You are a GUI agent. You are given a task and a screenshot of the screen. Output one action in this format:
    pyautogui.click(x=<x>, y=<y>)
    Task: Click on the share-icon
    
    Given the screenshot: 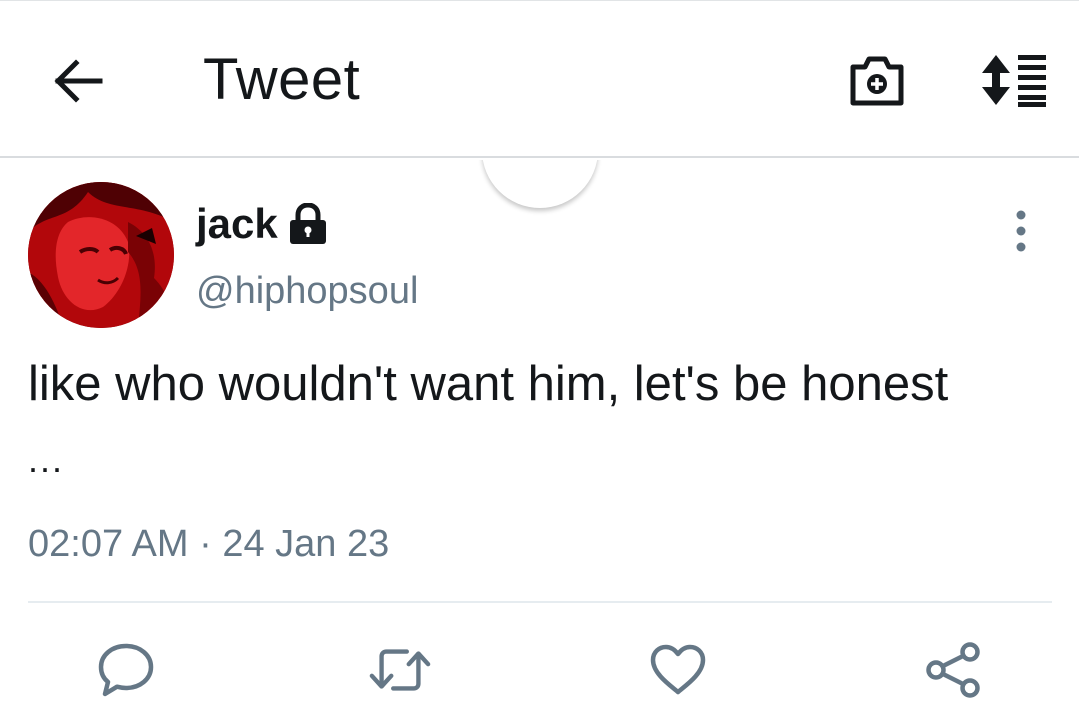 What is the action you would take?
    pyautogui.click(x=953, y=670)
    